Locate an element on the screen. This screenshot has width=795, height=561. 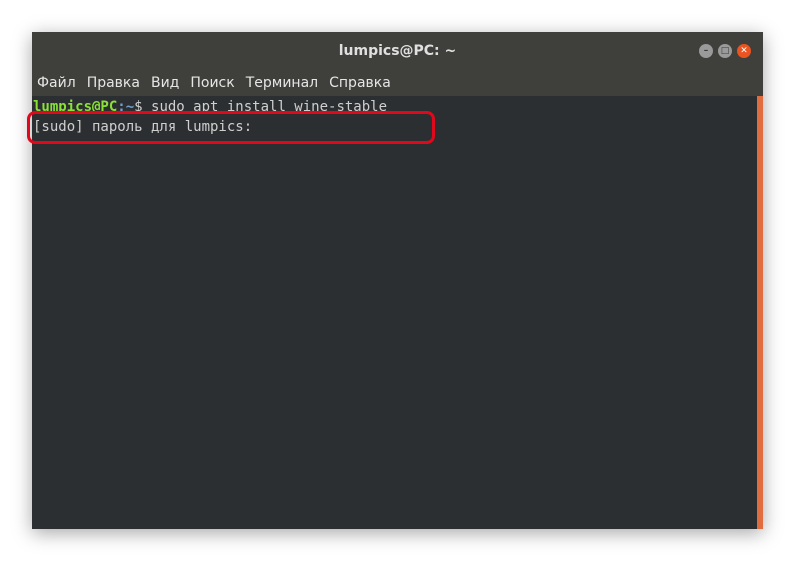
window-title: lumpics@PC: ~ is located at coordinates (397, 51).